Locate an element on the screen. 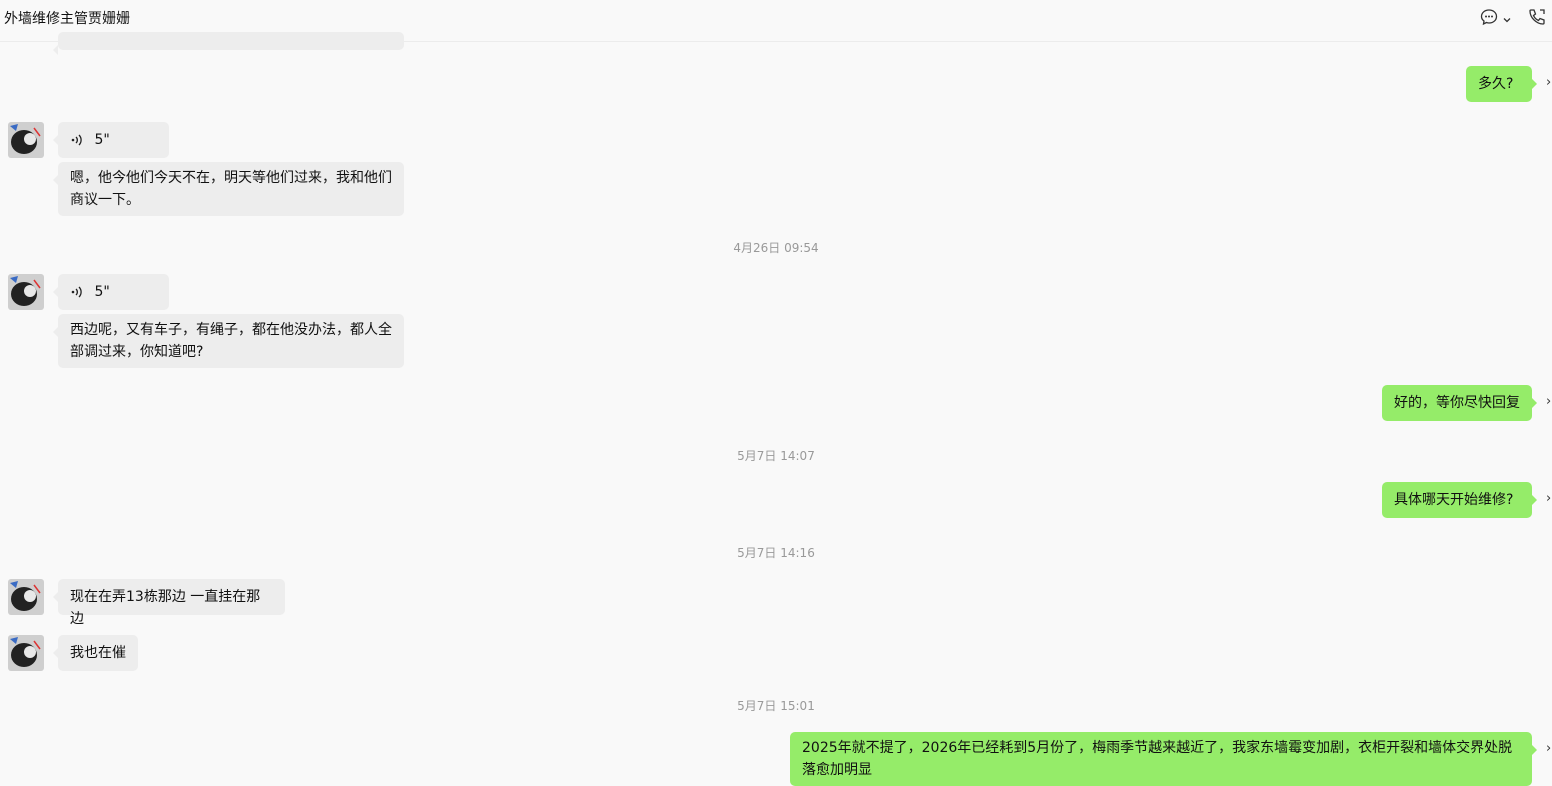 The width and height of the screenshot is (1552, 786). message-bubble-incoming: 西边呢，又有车子，有绳子，都在他没办法，都人全部调过来，你知道吧? is located at coordinates (228, 341).